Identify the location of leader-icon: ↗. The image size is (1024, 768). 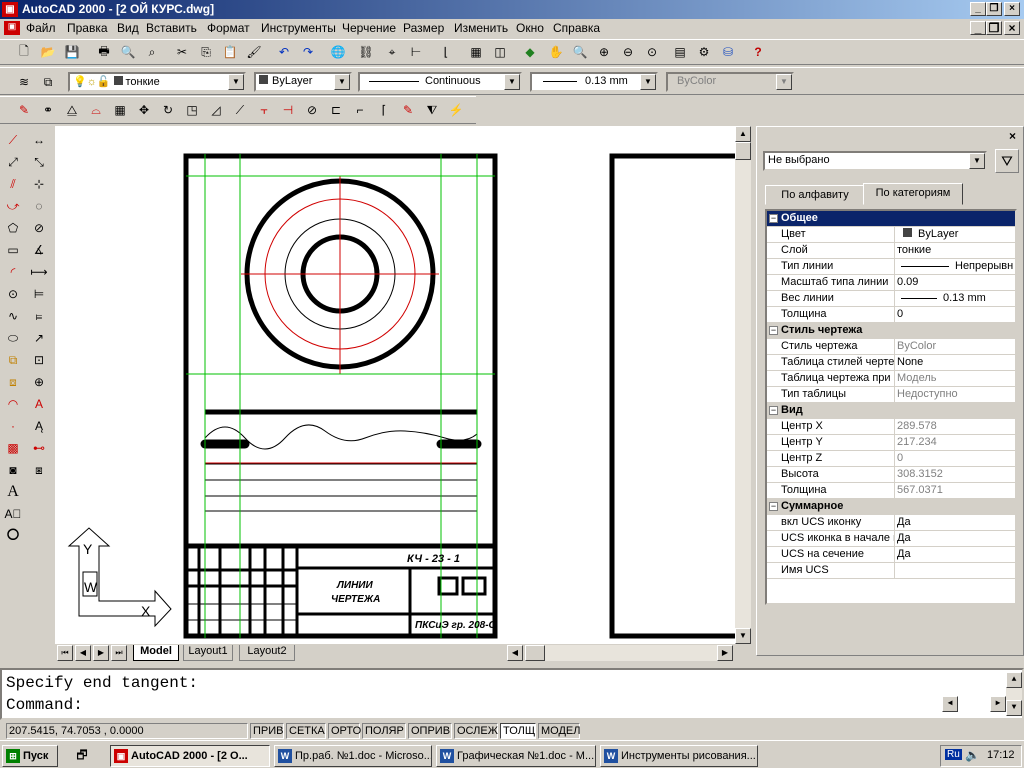
(39, 338).